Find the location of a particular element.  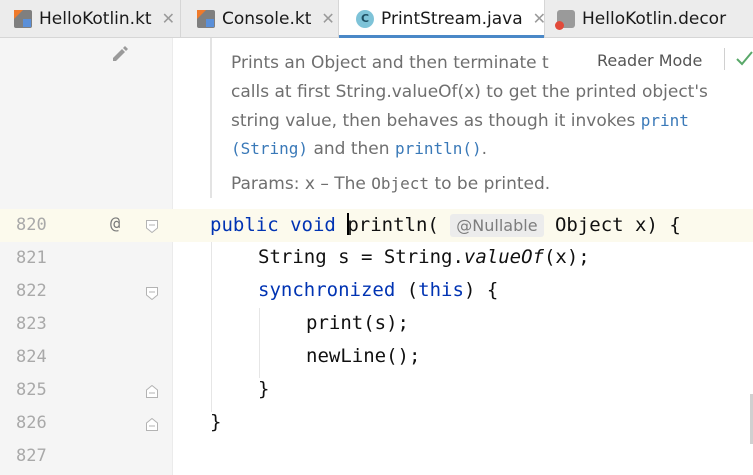

code-text: Object x) { is located at coordinates (617, 225).